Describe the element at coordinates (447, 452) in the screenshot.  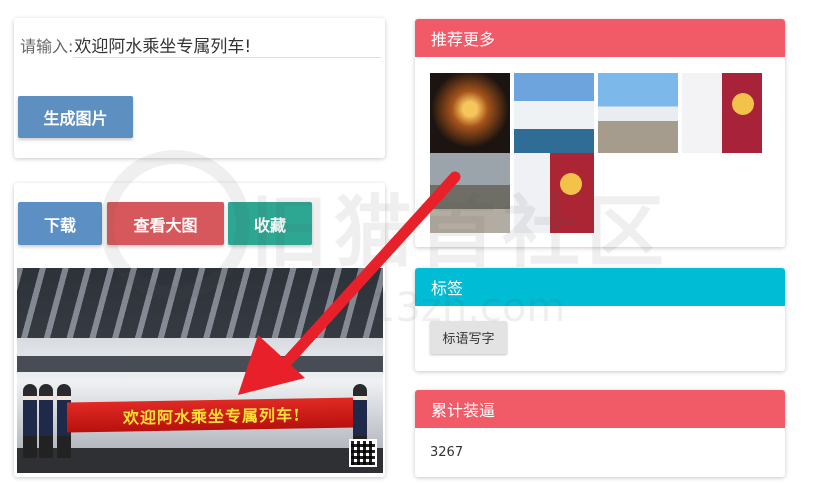
I see `counter-value: 3267` at that location.